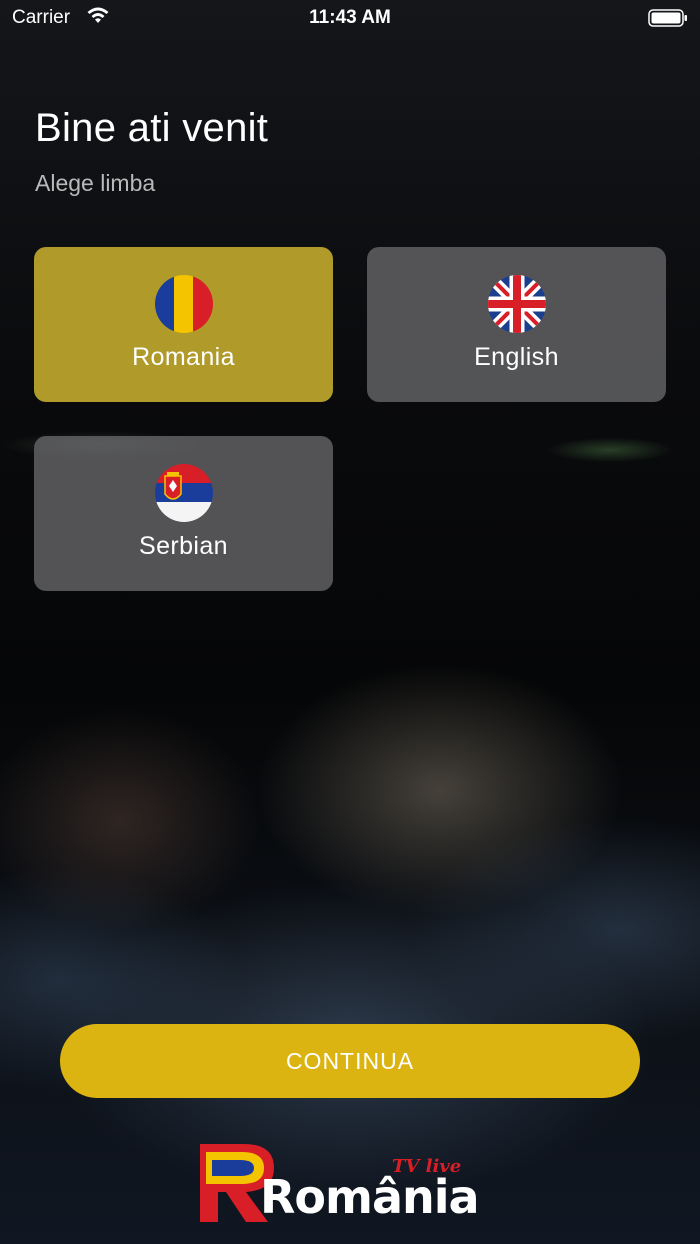 The height and width of the screenshot is (1244, 700). I want to click on language-label: Romania, so click(183, 357).